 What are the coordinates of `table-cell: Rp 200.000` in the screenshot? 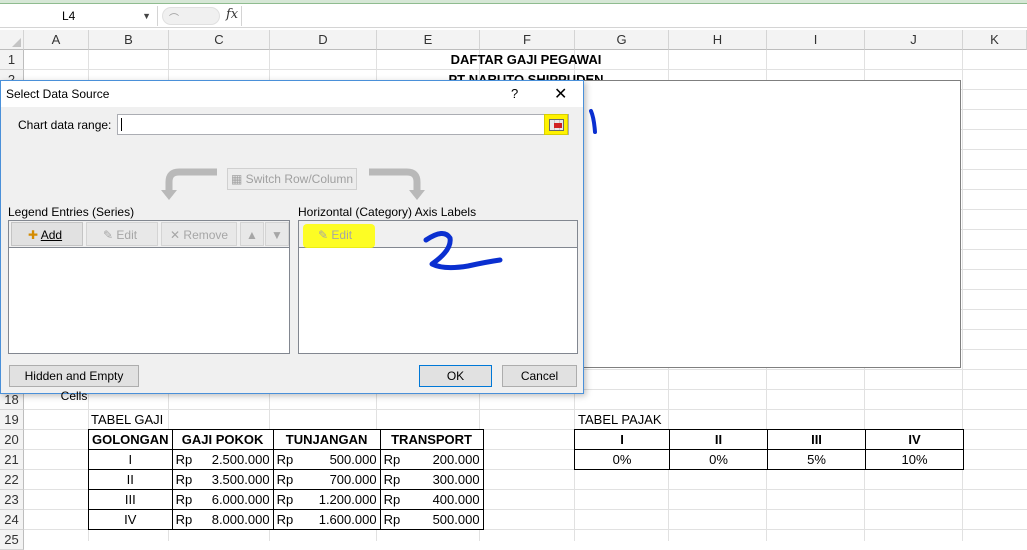 It's located at (431, 459).